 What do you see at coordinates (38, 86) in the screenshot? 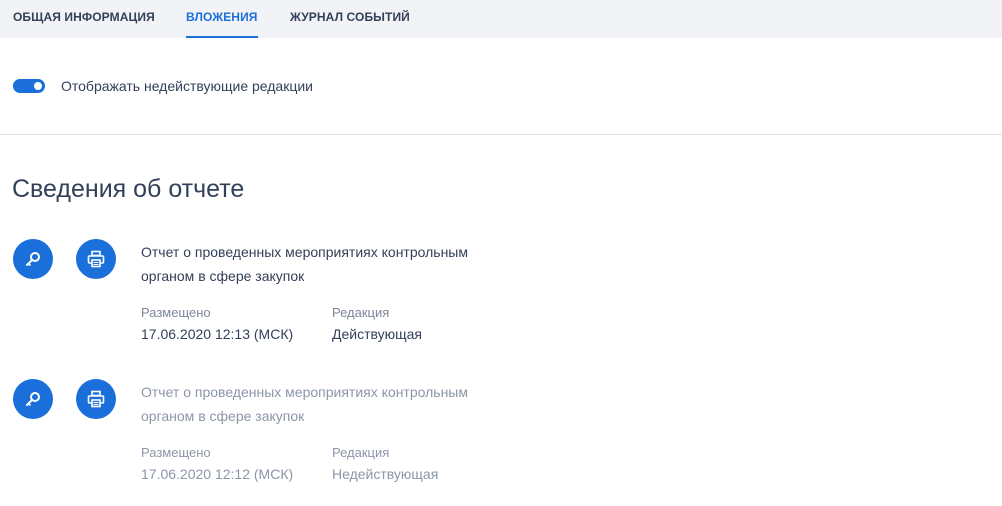
I see `toggle-knob` at bounding box center [38, 86].